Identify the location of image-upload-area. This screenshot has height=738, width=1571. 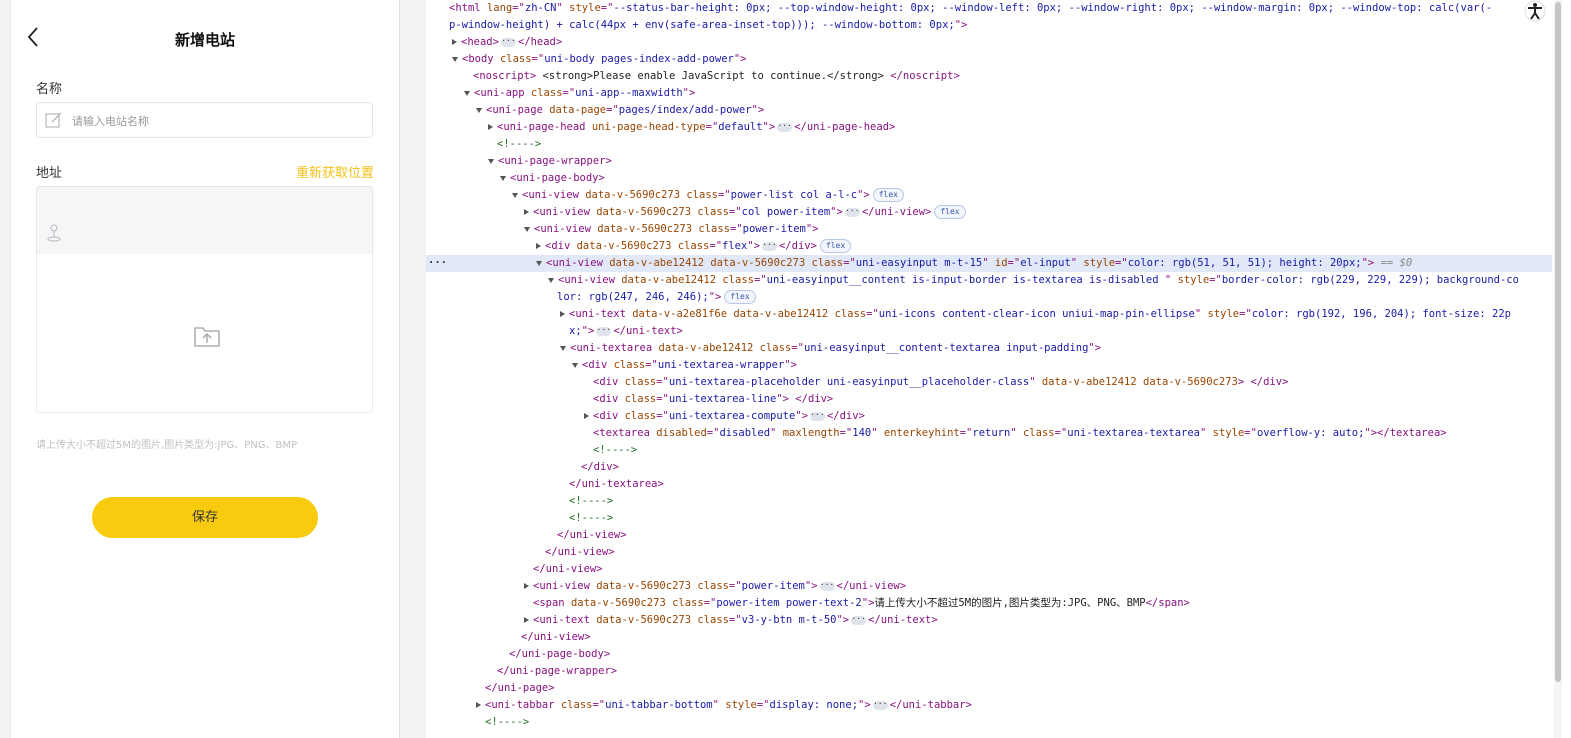
(204, 333).